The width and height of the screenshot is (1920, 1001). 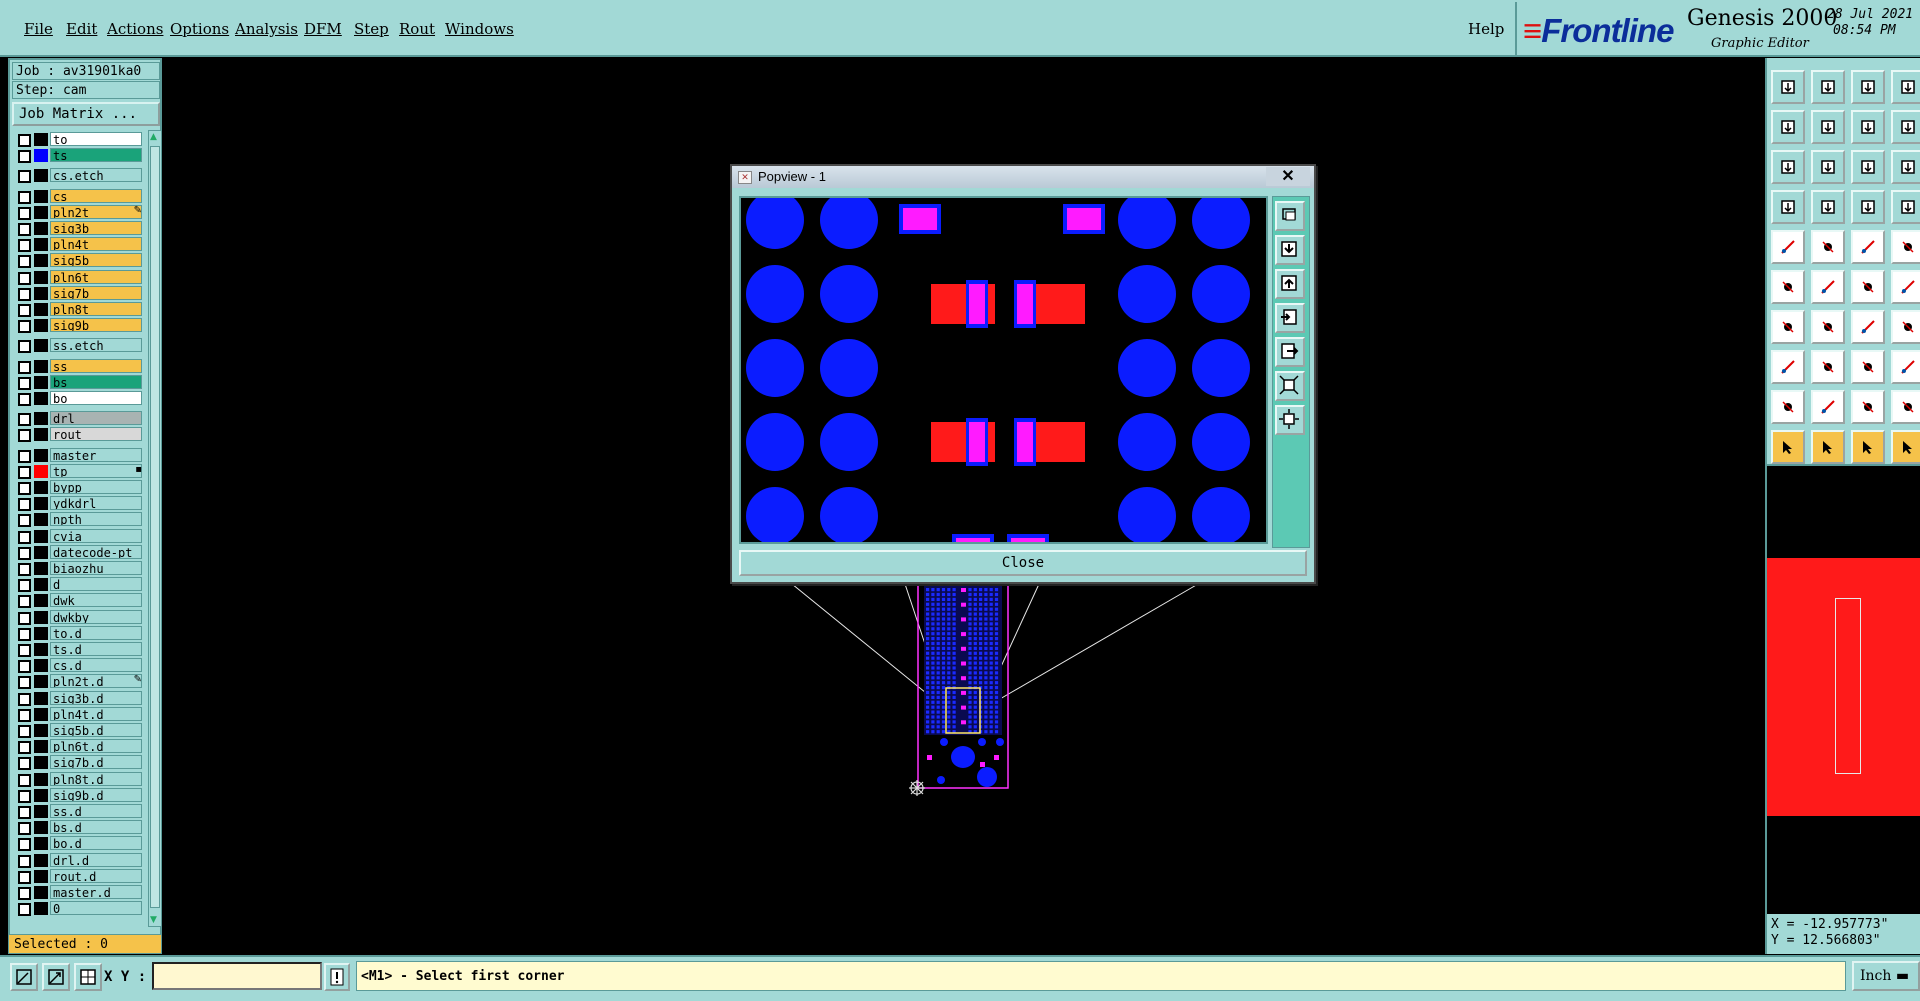 I want to click on layer-row: drl, so click(x=78, y=419).